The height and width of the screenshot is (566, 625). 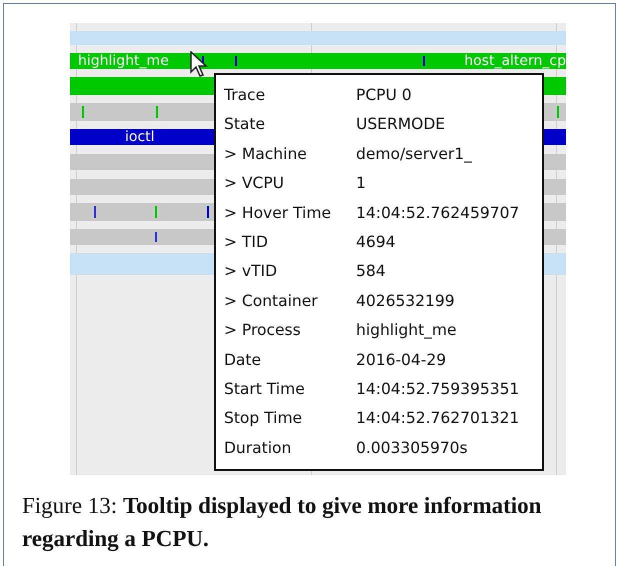 I want to click on tooltip-value: 1, so click(x=361, y=183).